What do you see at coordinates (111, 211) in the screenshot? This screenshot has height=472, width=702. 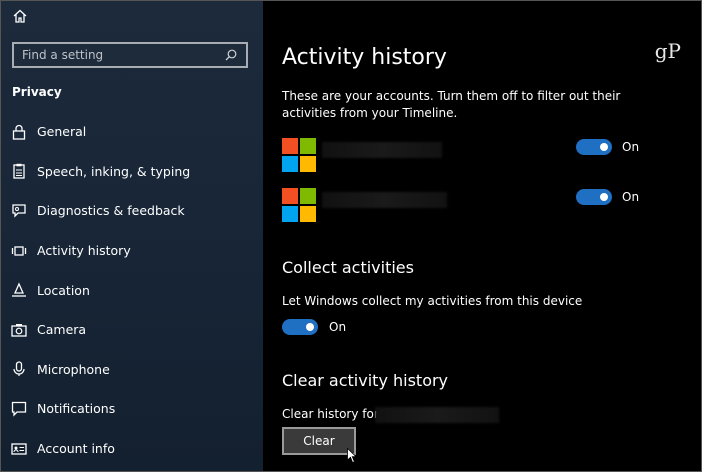 I see `sidebar-item-label: Diagnostics & feedback` at bounding box center [111, 211].